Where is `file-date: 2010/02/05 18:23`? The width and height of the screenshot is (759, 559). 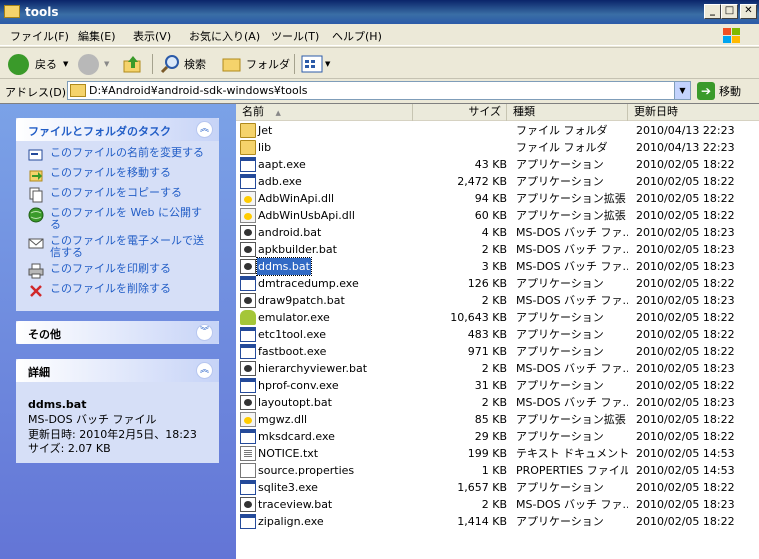
file-date: 2010/02/05 18:23 is located at coordinates (685, 249).